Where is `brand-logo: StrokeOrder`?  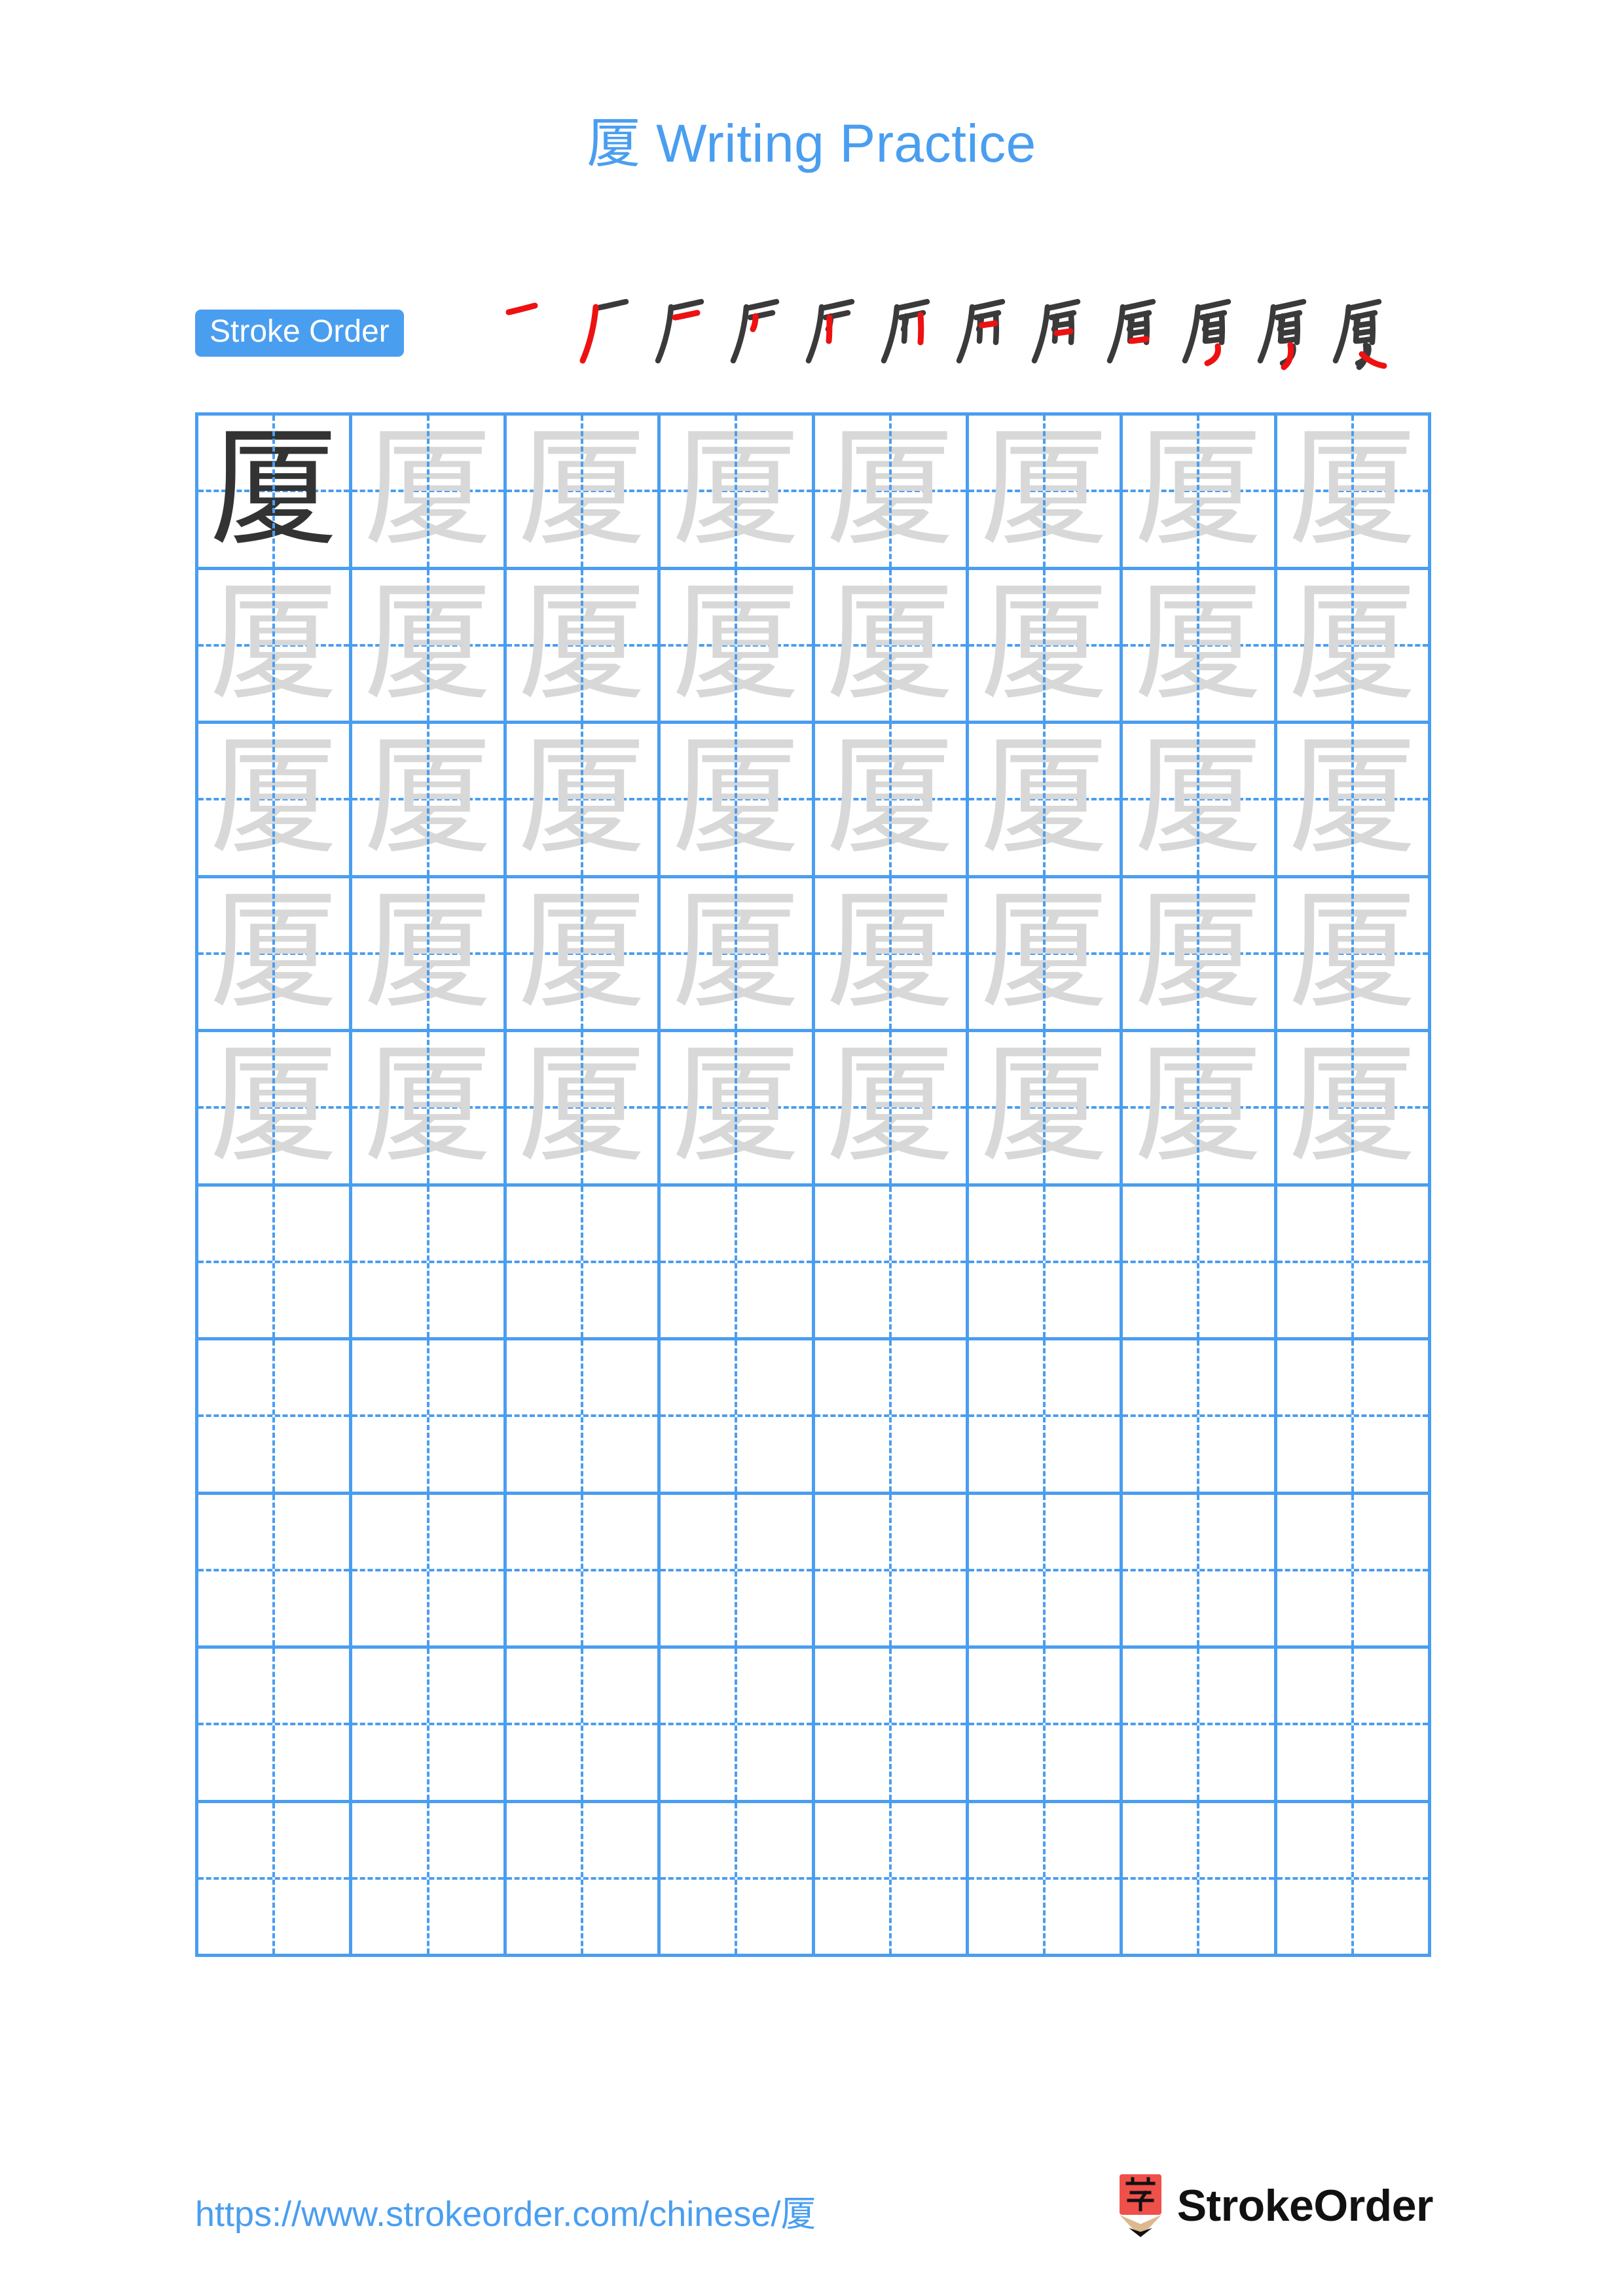
brand-logo: StrokeOrder is located at coordinates (1276, 2205).